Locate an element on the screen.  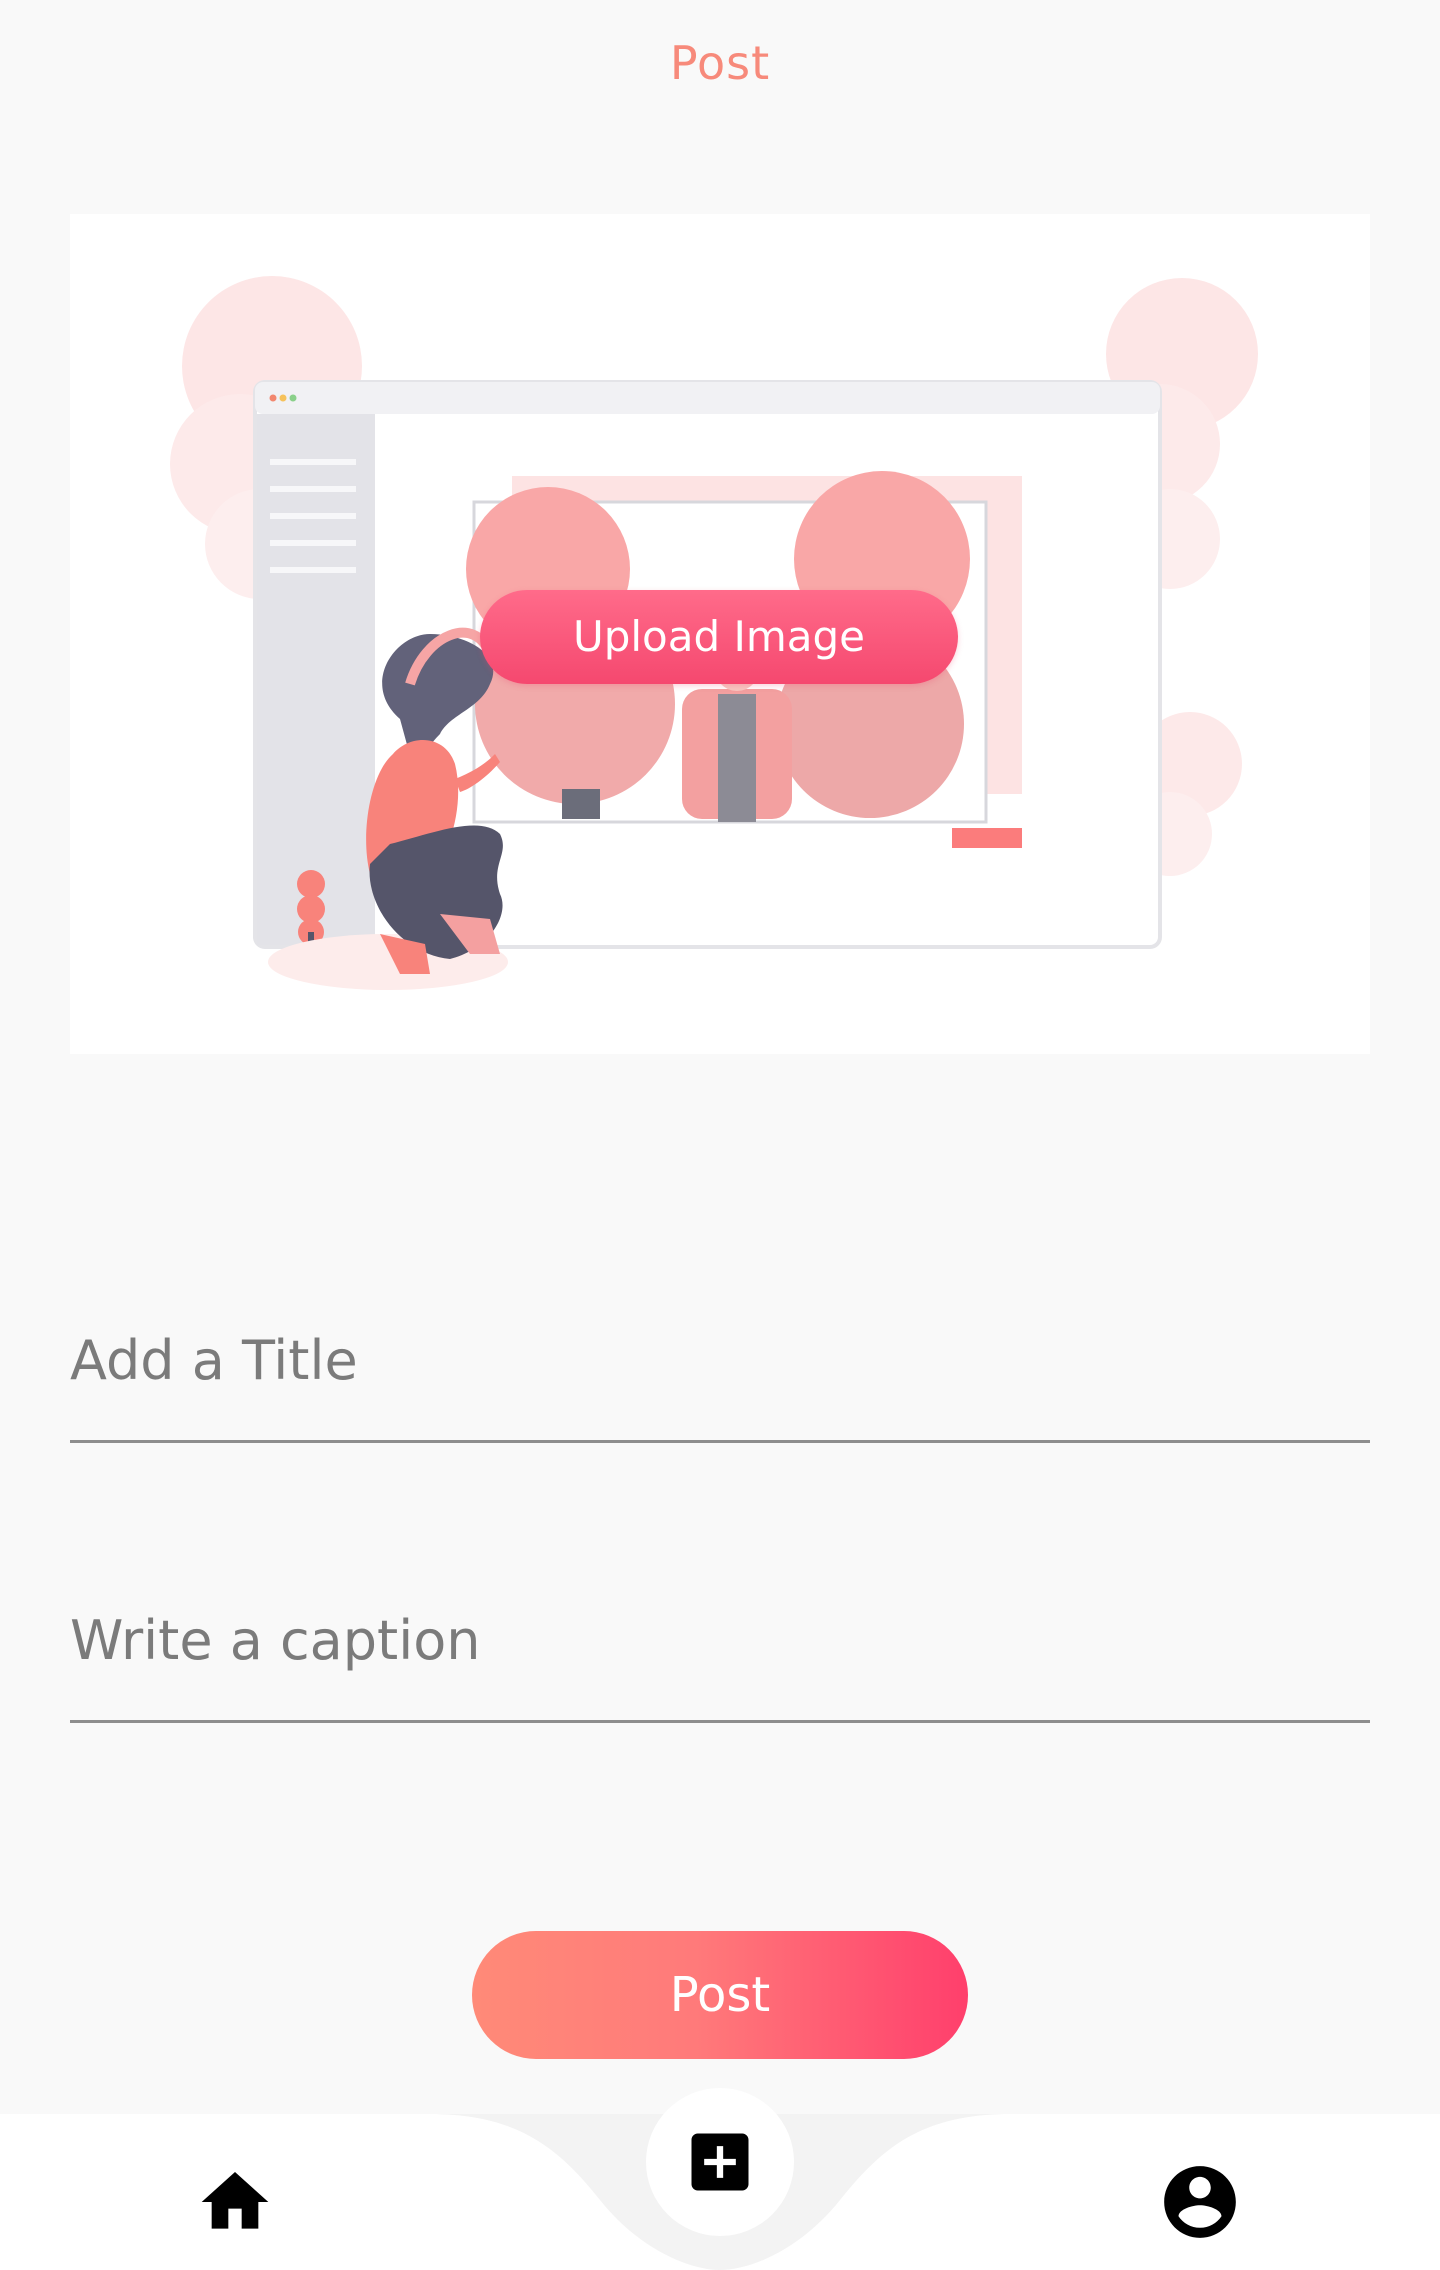
nav-add-post is located at coordinates (720, 2162).